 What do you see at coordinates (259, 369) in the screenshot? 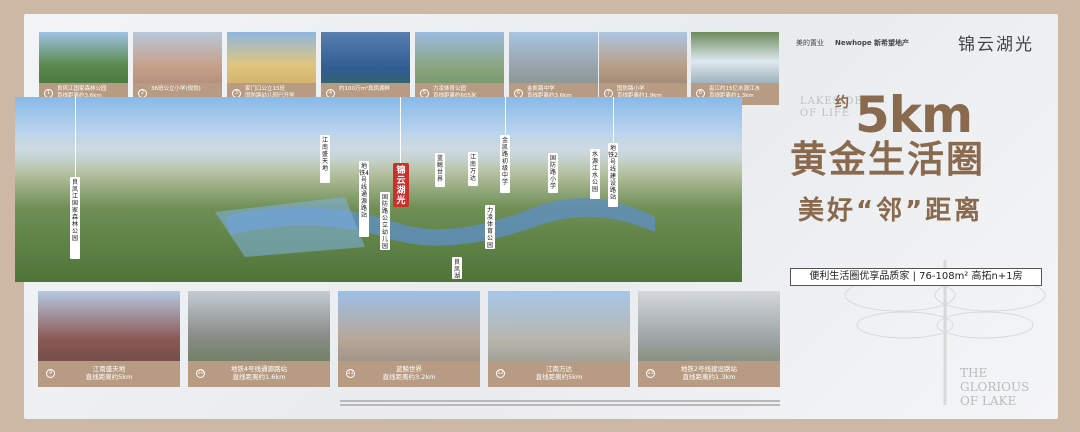
I see `card-title: 地铁4号线通源路站` at bounding box center [259, 369].